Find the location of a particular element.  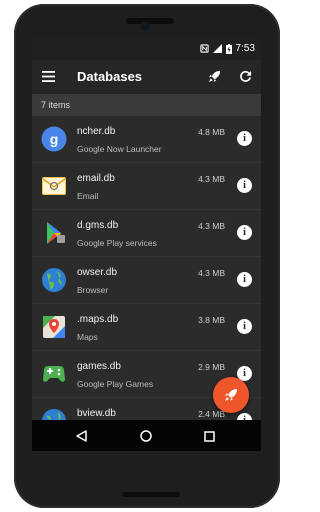

page-title: Databases is located at coordinates (110, 76).